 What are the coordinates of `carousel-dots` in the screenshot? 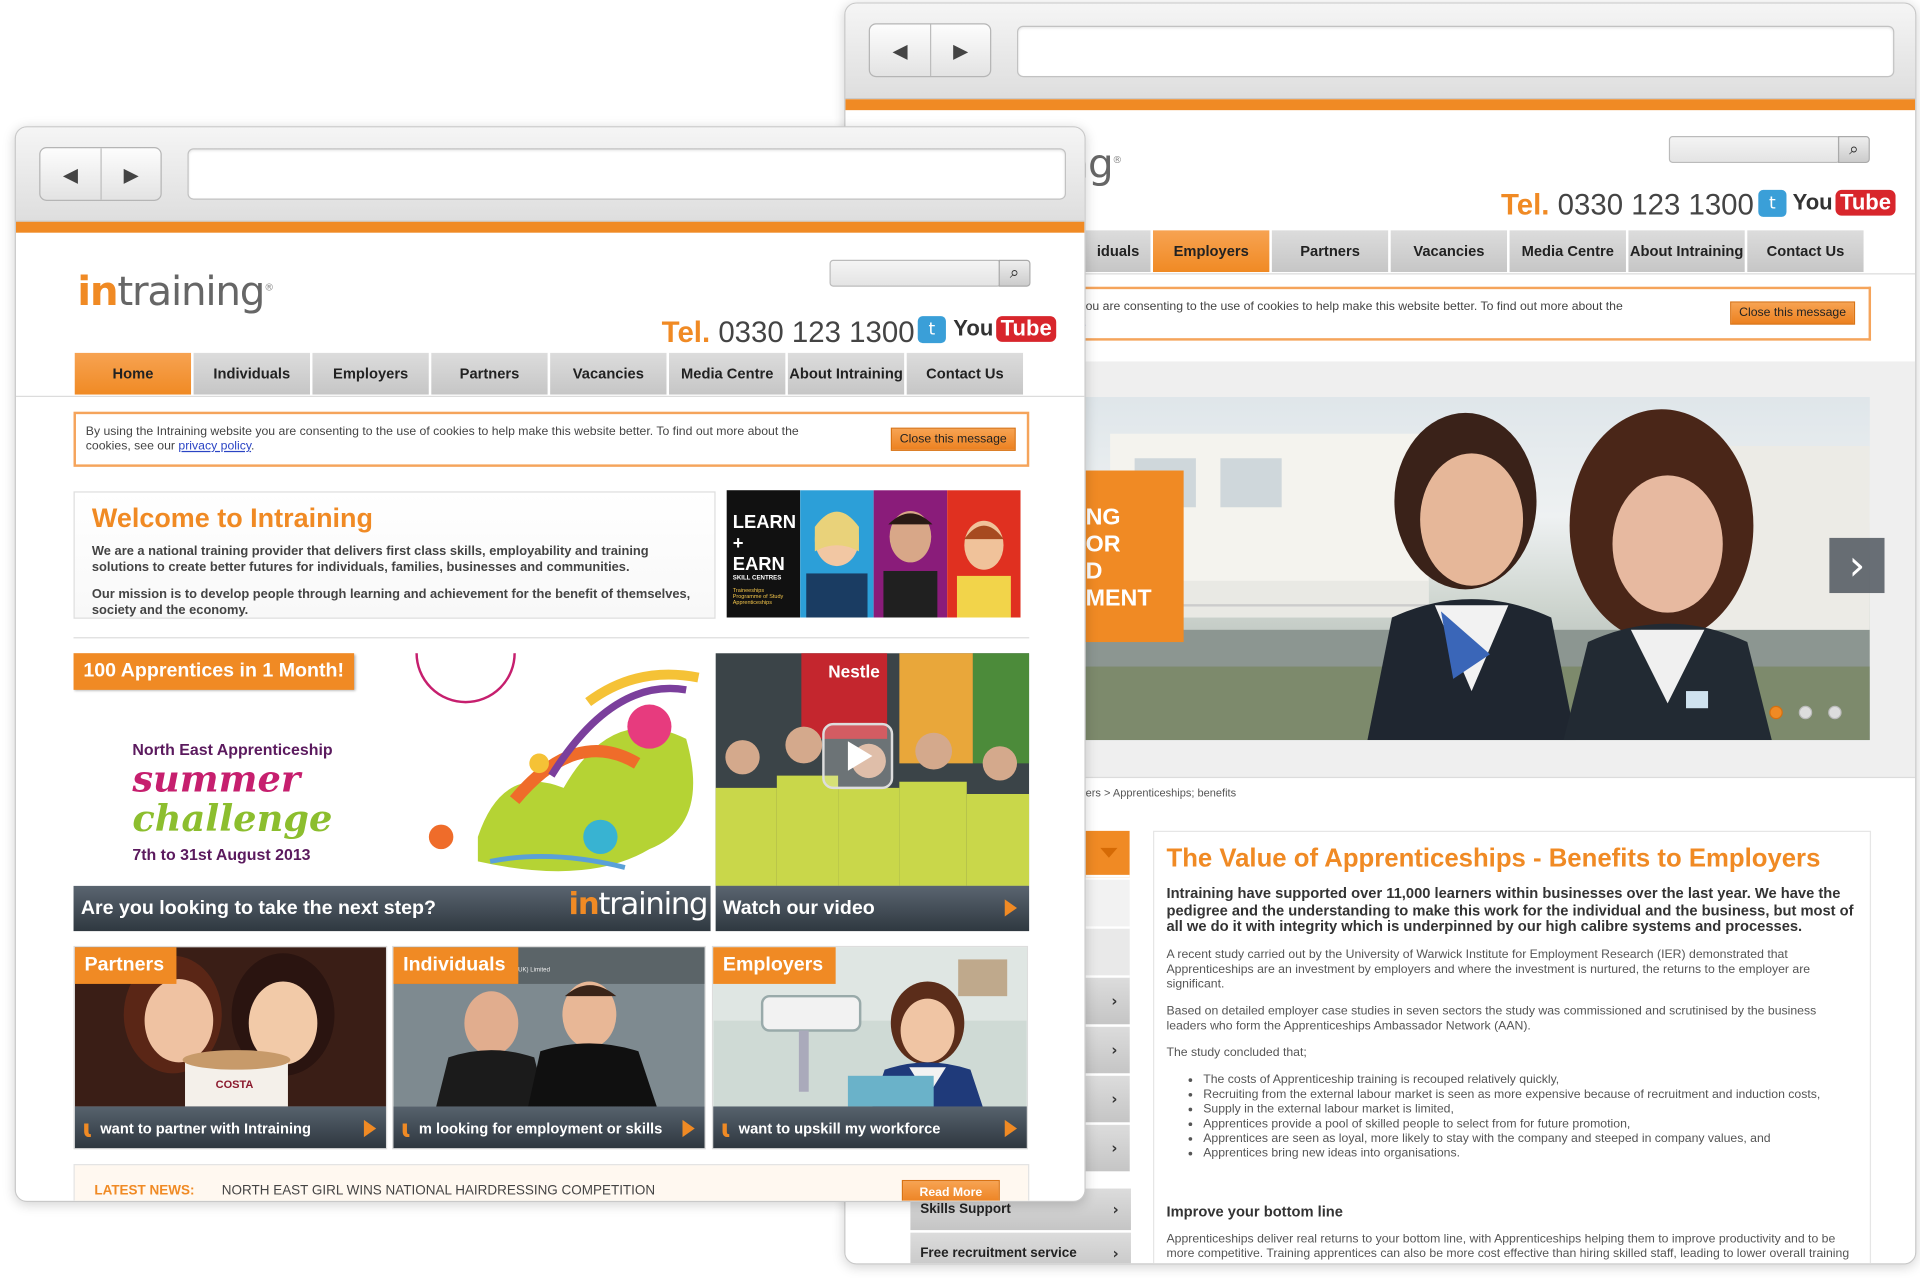 It's located at (1805, 712).